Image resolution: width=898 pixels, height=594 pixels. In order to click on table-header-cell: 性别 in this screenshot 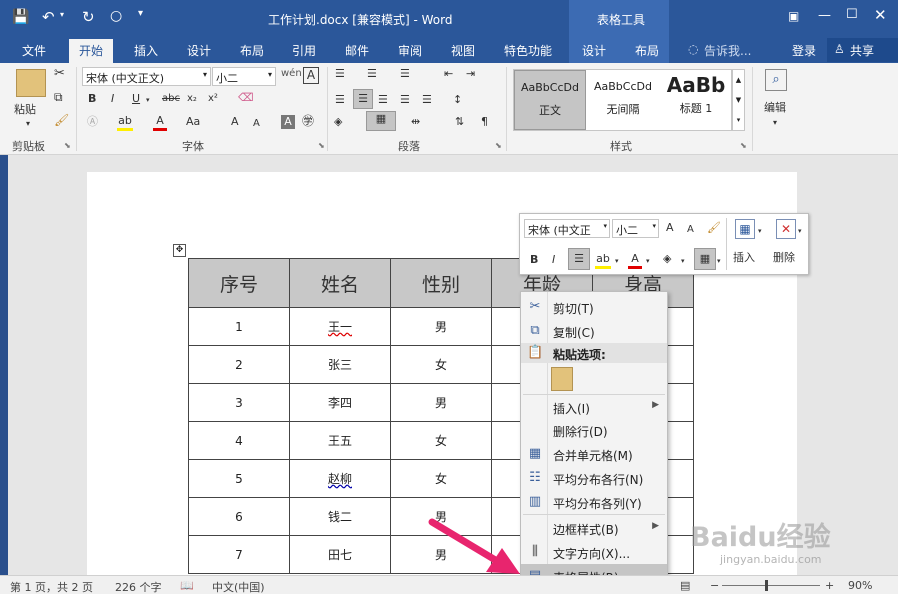, I will do `click(441, 283)`.